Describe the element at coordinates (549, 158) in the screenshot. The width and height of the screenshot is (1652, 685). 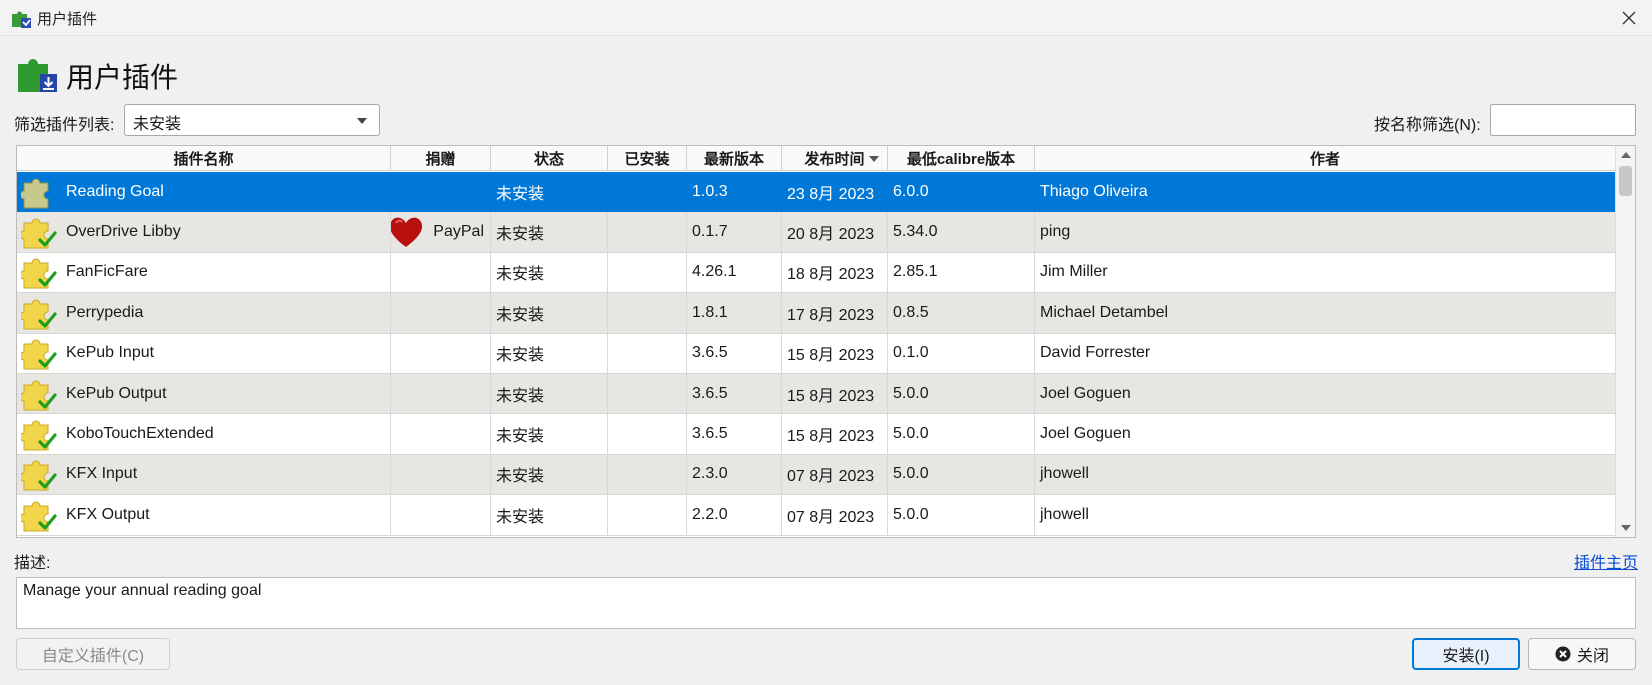
I see `column-header-status: 状态` at that location.